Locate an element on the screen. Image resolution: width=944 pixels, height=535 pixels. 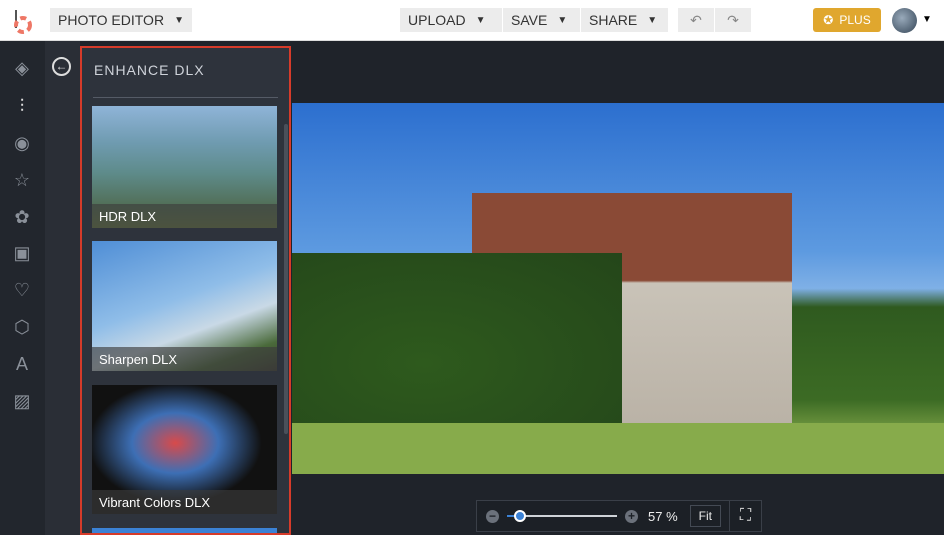
undo-button: ↶ is located at coordinates (696, 20).